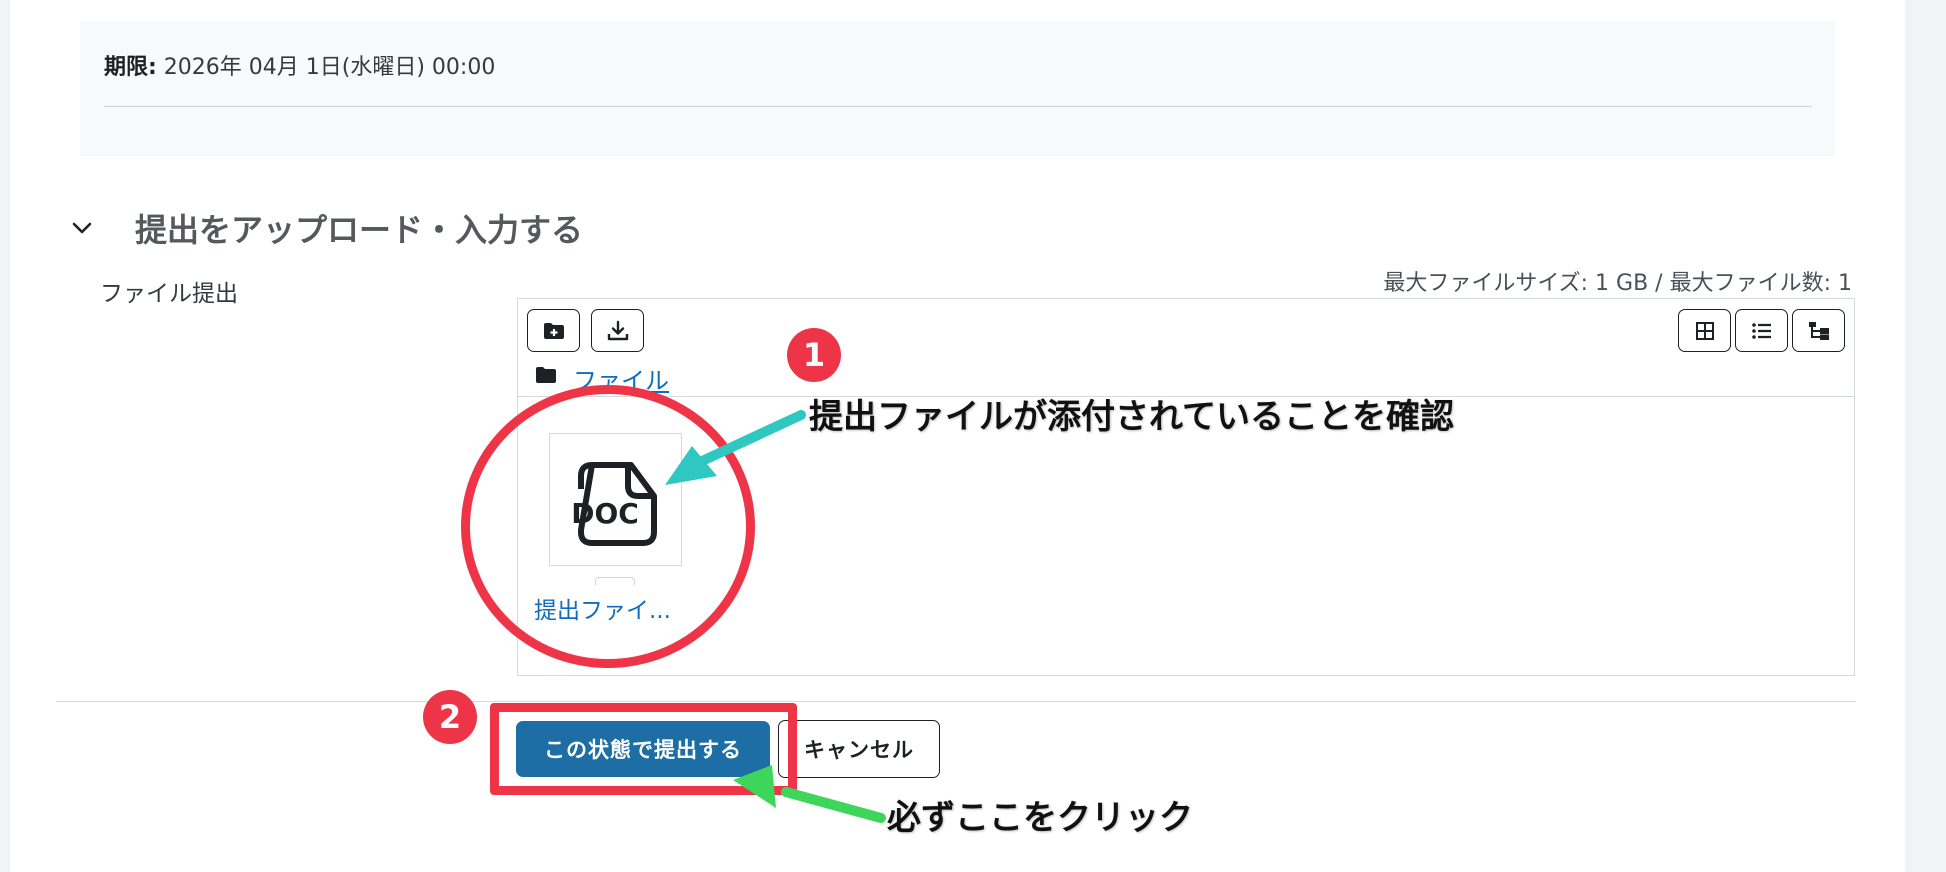 This screenshot has width=1946, height=872. What do you see at coordinates (691, 465) in the screenshot?
I see `annotation-arrow-1-head` at bounding box center [691, 465].